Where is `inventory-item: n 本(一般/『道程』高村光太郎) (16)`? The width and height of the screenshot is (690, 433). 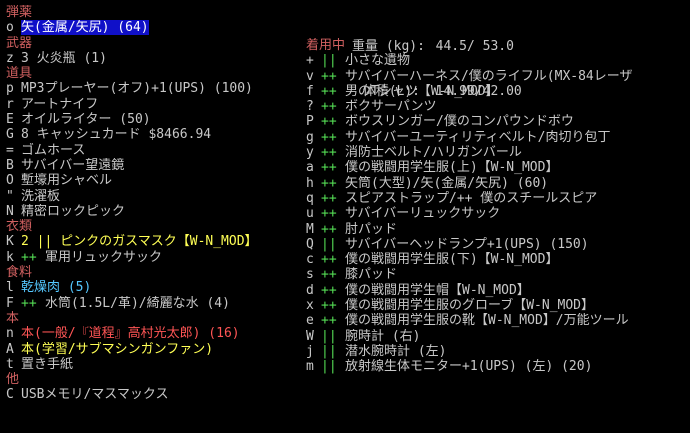 inventory-item: n 本(一般/『道程』高村光太郎) (16) is located at coordinates (151, 333).